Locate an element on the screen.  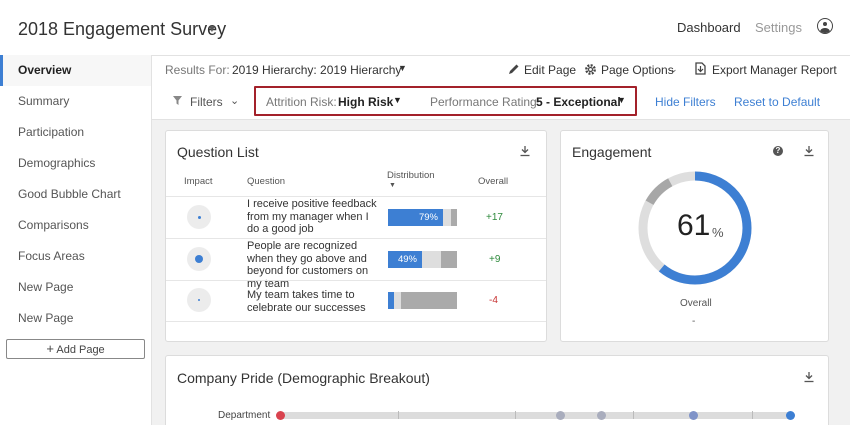
plus-icon: + is located at coordinates (50, 348).